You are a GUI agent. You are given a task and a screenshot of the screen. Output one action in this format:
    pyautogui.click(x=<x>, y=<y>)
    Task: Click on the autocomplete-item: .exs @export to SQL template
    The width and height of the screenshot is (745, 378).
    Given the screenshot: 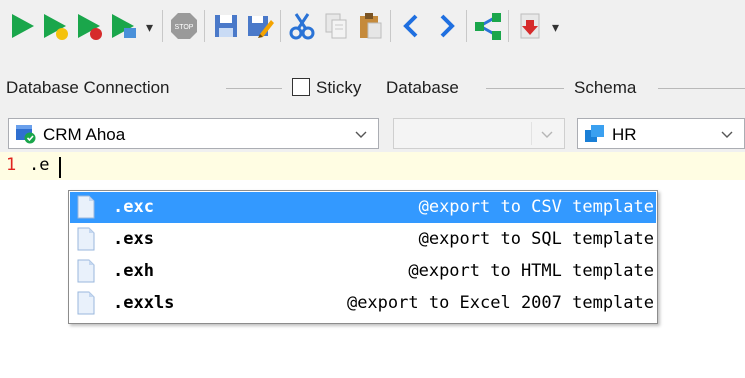 What is the action you would take?
    pyautogui.click(x=363, y=239)
    